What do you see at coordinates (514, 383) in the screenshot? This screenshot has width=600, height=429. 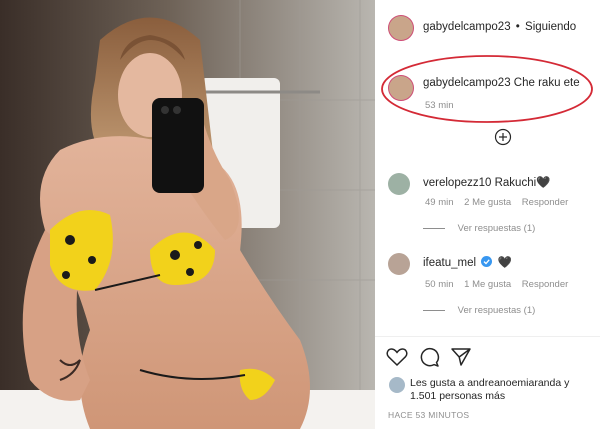 I see `likes-user: andreanoemiaranda` at bounding box center [514, 383].